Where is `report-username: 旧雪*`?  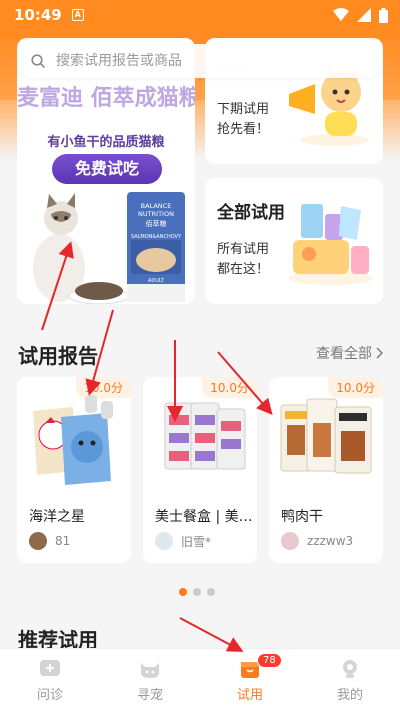
report-username: 旧雪* is located at coordinates (196, 541).